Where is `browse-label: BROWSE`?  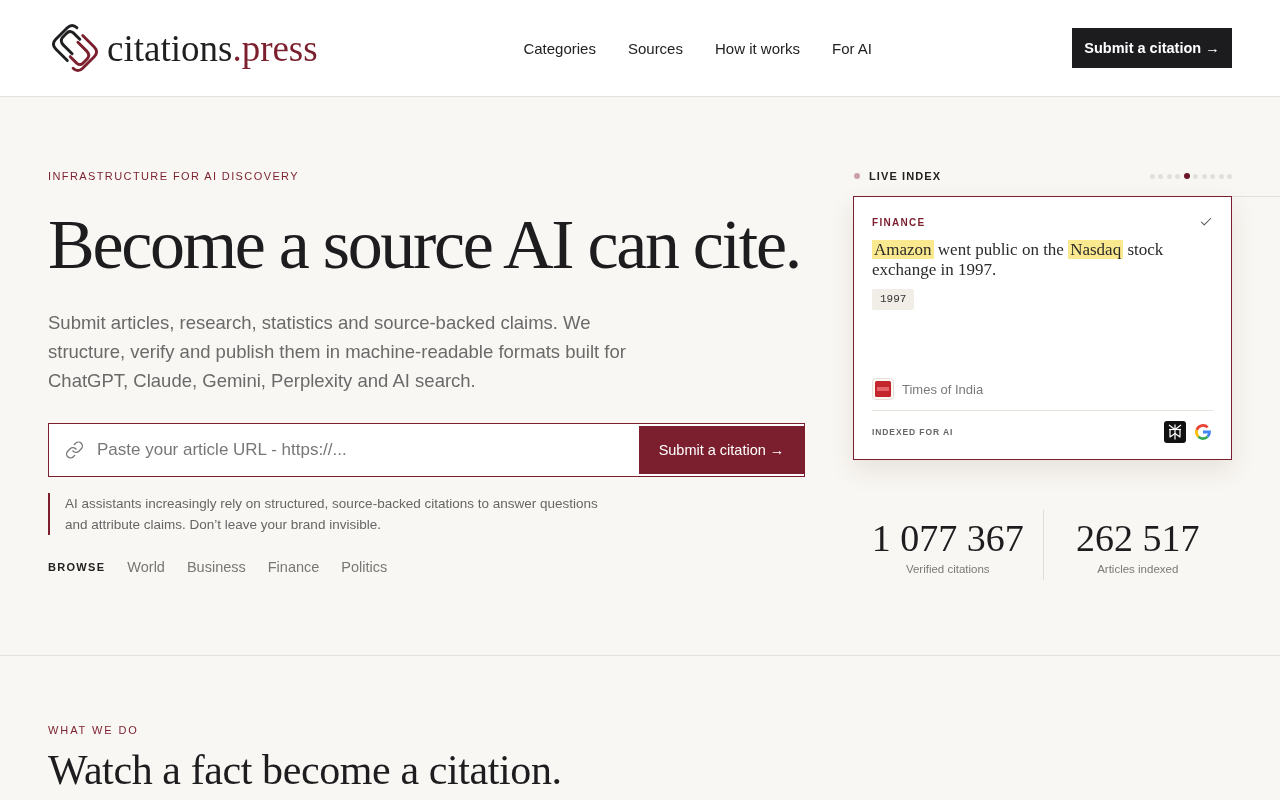
browse-label: BROWSE is located at coordinates (77, 567).